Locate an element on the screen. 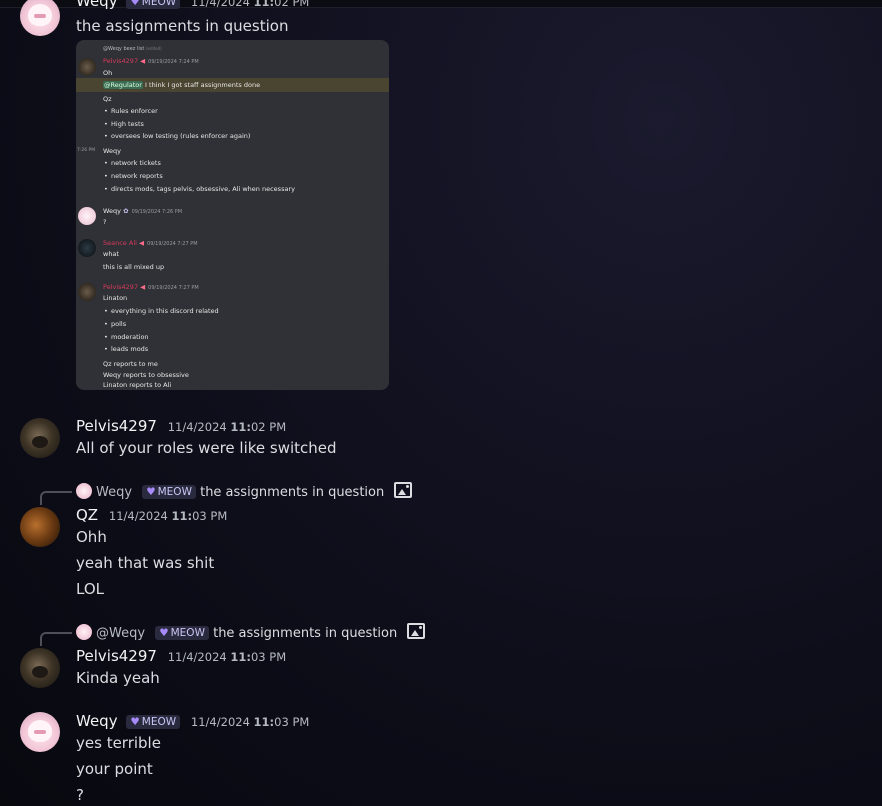 Image resolution: width=882 pixels, height=806 pixels. embedded-author: Weqy ✿ 09/19/2024 7:26 PM is located at coordinates (143, 211).